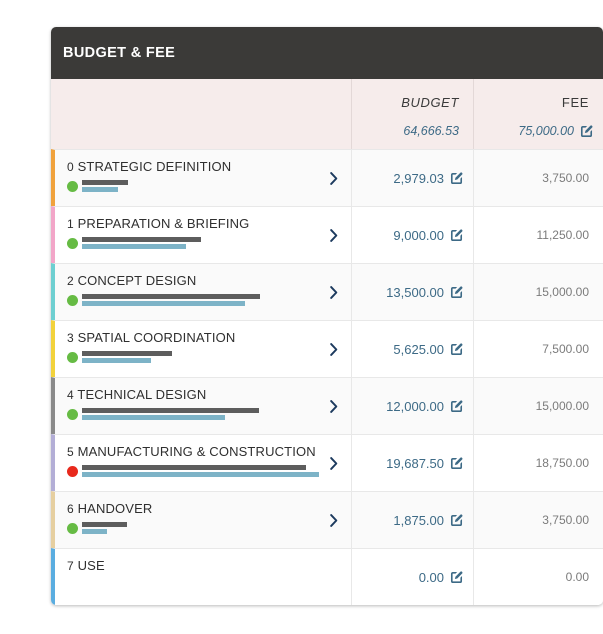  I want to click on table-row: 2 CONCEPT DESIGN, so click(201, 291).